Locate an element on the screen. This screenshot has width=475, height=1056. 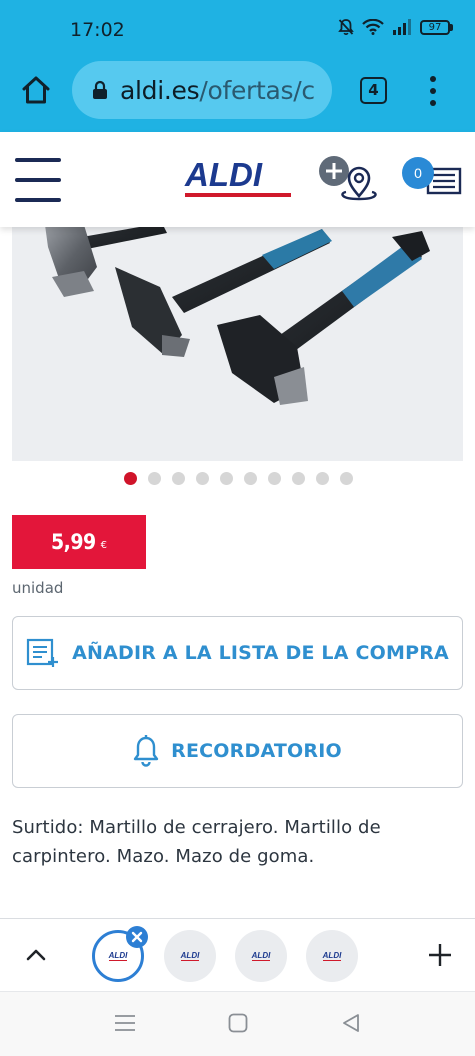
system-nav-bar is located at coordinates (237, 1024).